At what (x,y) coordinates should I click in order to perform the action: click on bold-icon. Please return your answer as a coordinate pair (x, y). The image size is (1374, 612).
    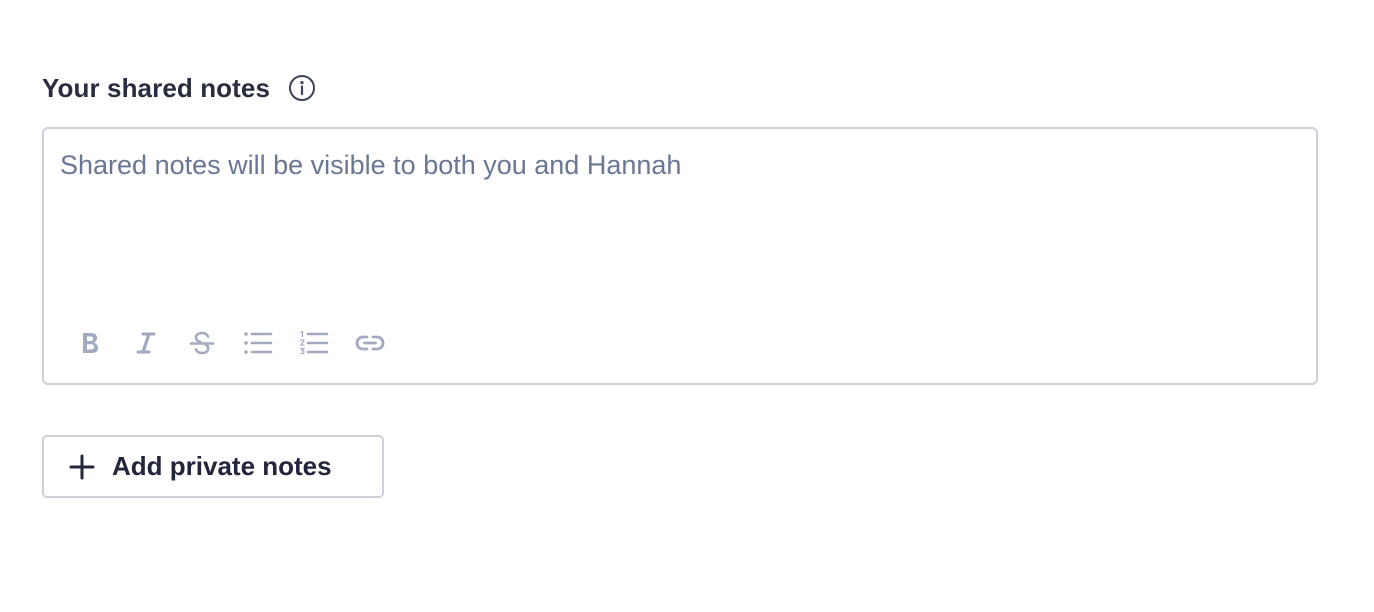
    Looking at the image, I should click on (90, 343).